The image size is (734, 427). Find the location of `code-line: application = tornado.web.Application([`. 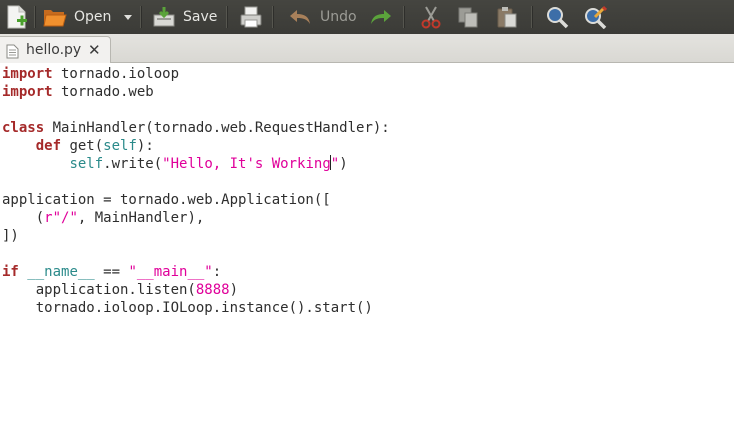

code-line: application = tornado.web.Application([ is located at coordinates (166, 200).